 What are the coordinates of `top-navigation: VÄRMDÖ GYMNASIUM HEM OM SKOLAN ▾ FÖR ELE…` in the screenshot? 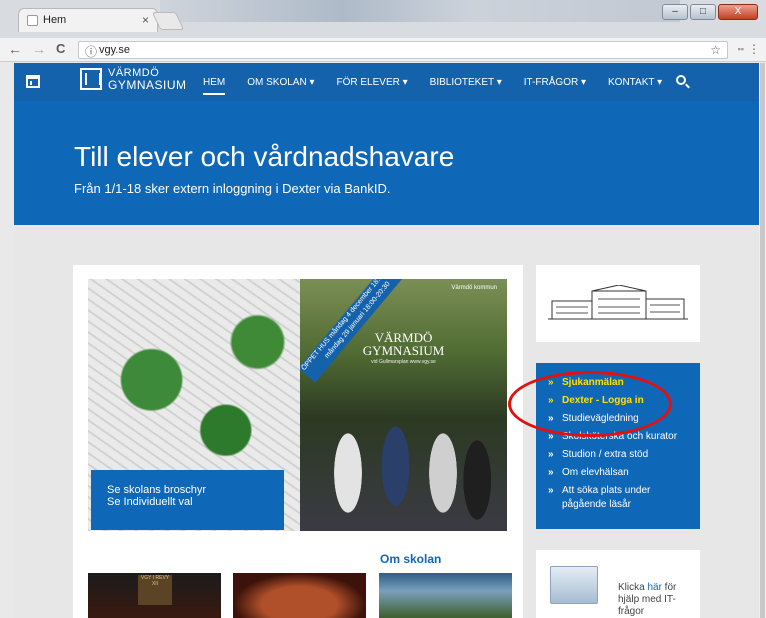 It's located at (390, 82).